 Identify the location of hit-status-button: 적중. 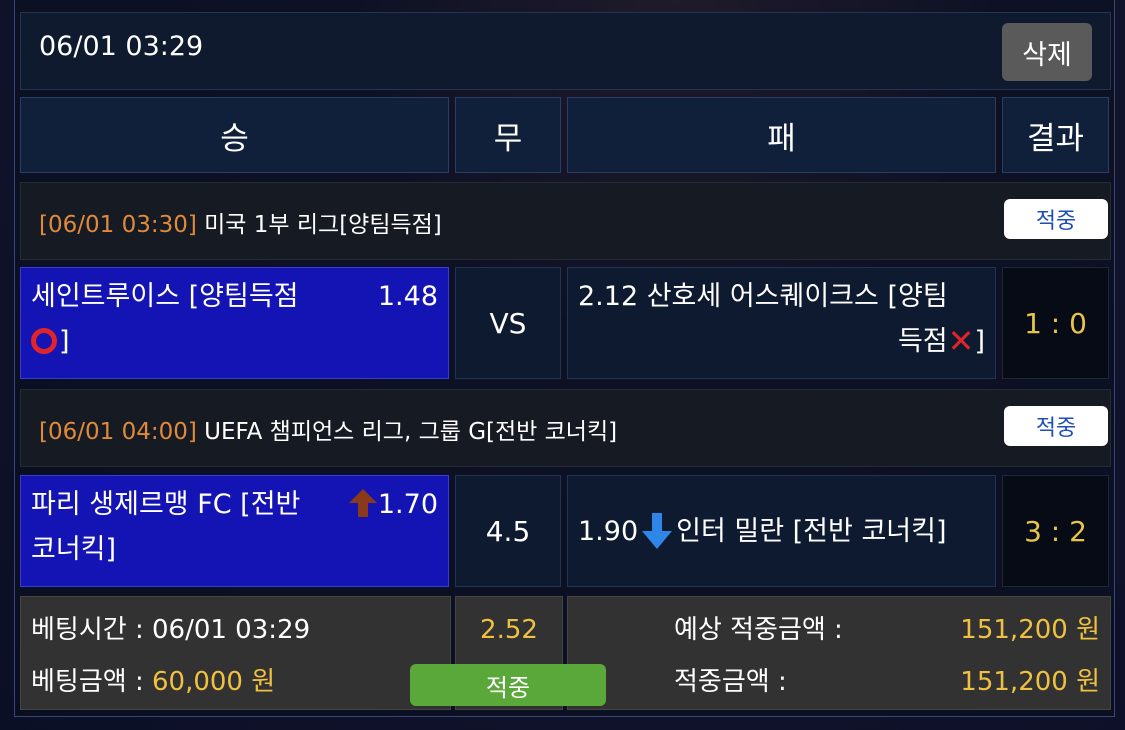
(508, 685).